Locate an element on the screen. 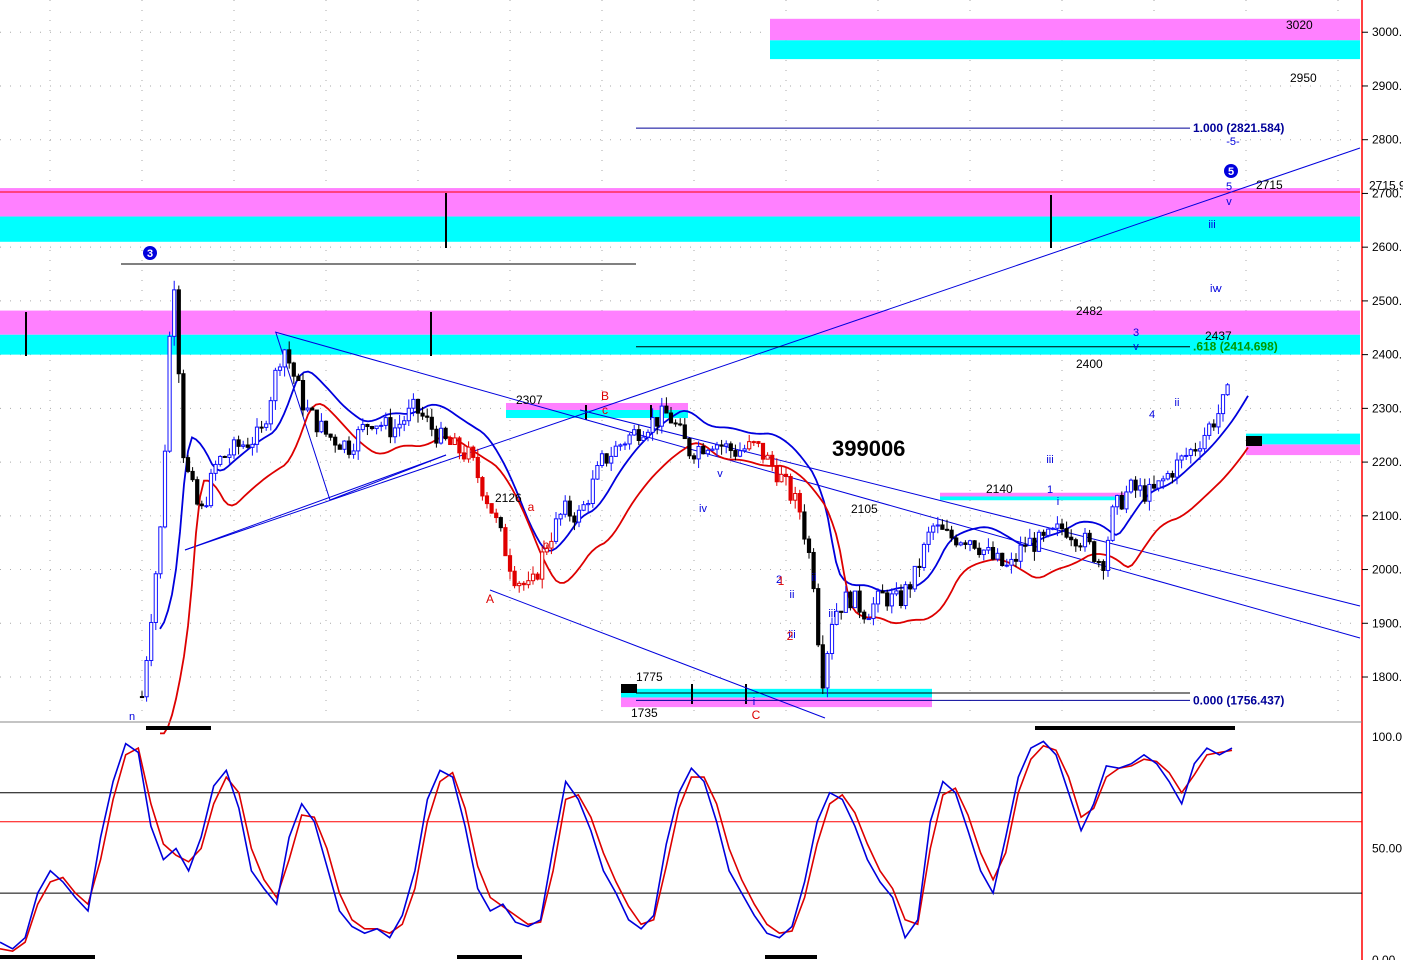  y-tick-label: 2100. is located at coordinates (1387, 516).